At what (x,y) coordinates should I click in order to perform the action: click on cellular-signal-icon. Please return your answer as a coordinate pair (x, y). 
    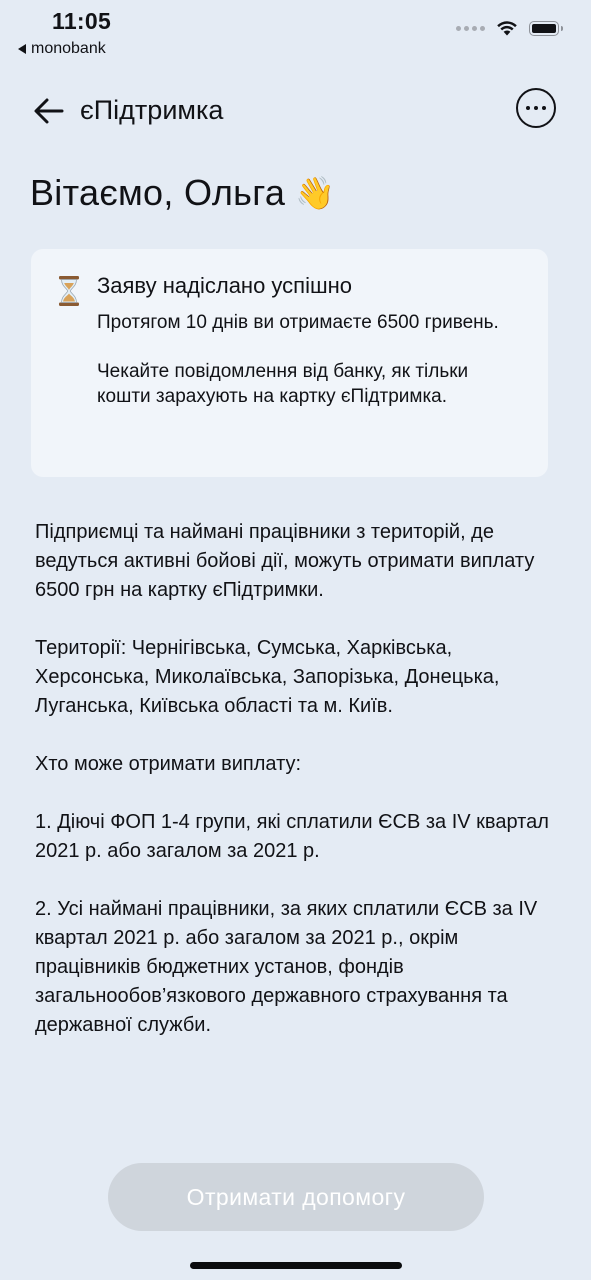
    Looking at the image, I should click on (470, 28).